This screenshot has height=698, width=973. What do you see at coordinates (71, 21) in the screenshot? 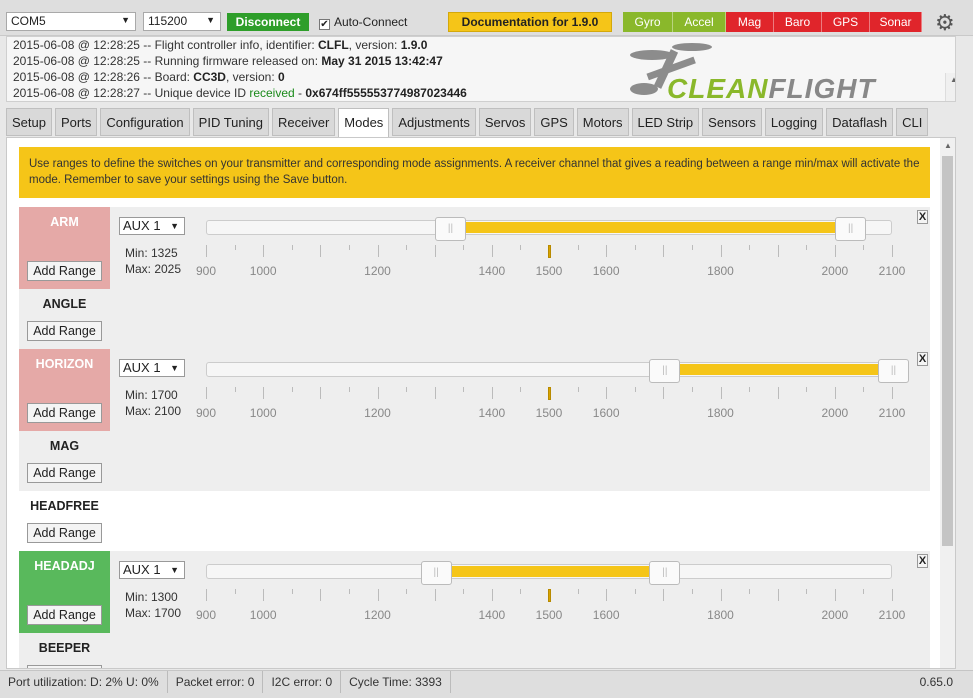
I see `port-select: COM5 ▼` at bounding box center [71, 21].